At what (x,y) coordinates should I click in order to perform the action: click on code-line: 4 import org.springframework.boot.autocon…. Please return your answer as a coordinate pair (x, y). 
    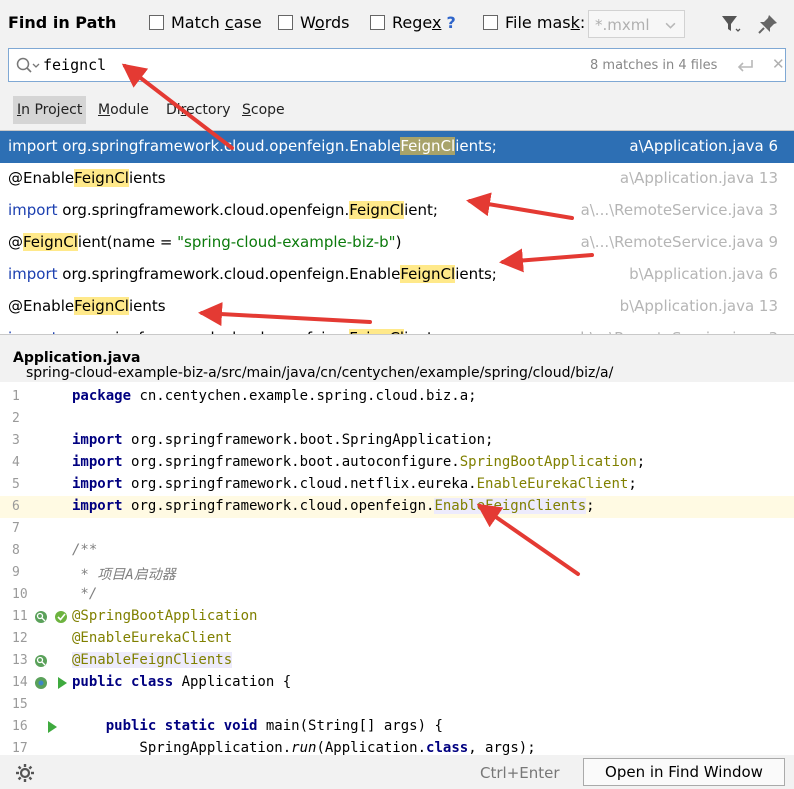
    Looking at the image, I should click on (397, 463).